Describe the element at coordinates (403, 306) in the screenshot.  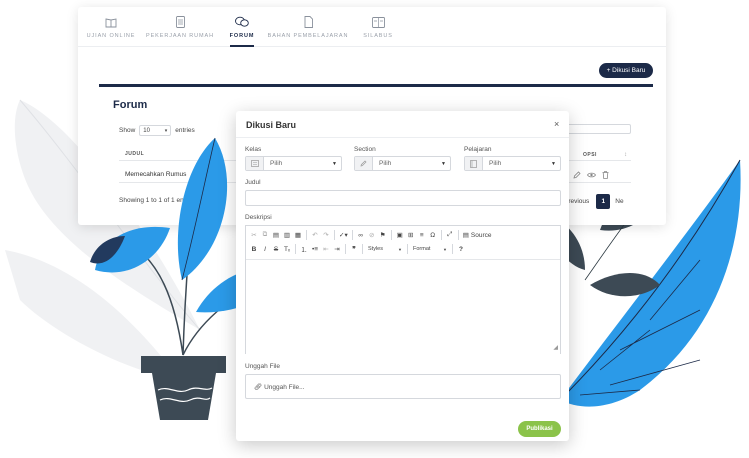
I see `editor-content-area` at that location.